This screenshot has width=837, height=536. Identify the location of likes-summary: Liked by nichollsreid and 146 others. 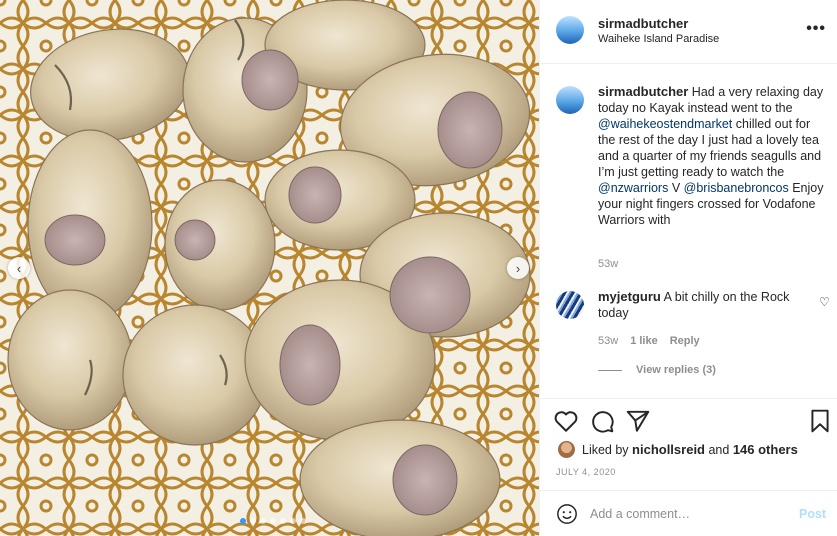
(690, 449).